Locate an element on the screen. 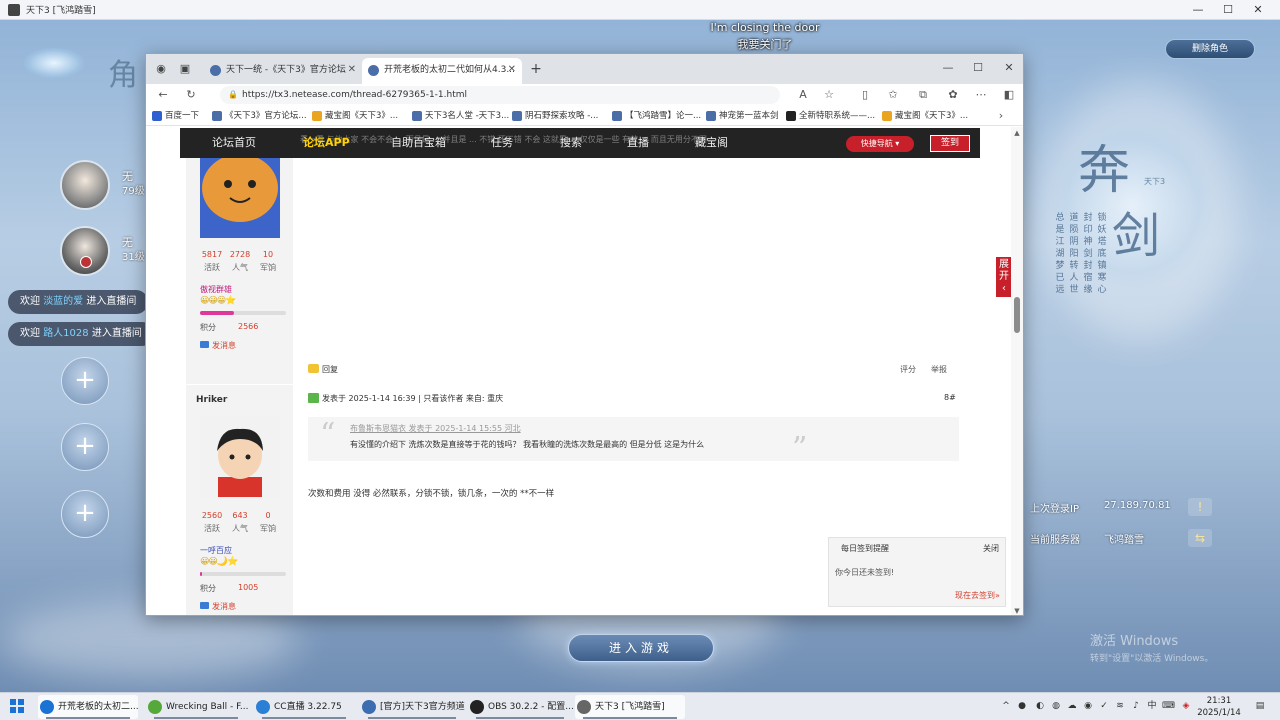 This screenshot has height=720, width=1280. scrollbar-thumb is located at coordinates (1017, 315).